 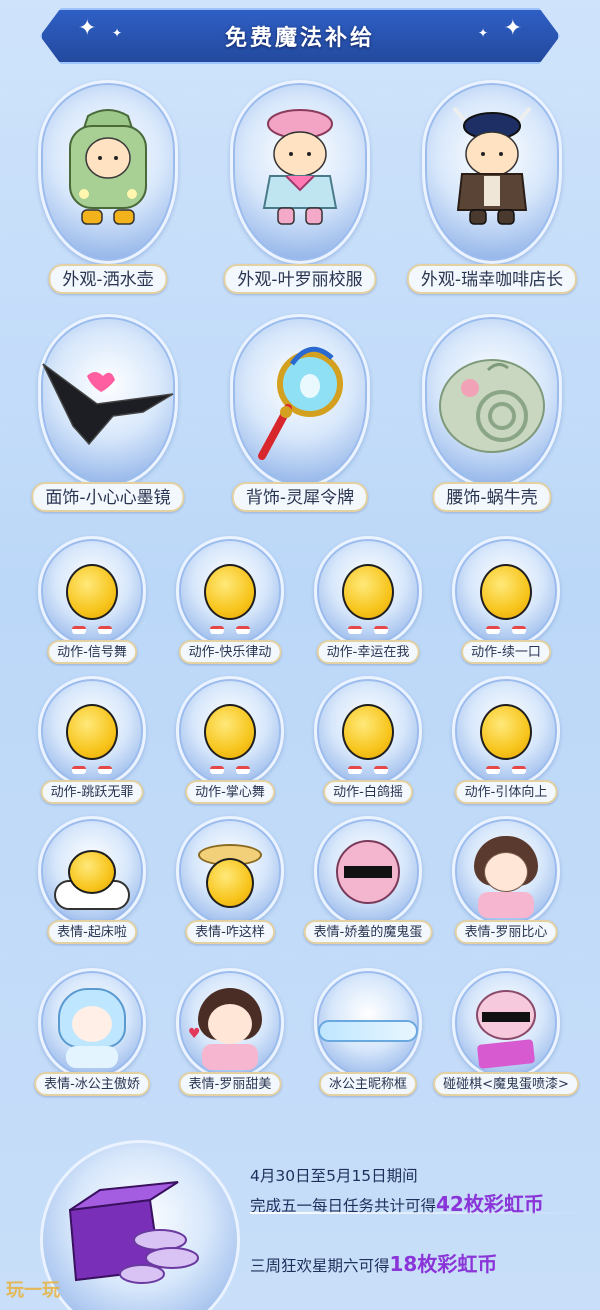 What do you see at coordinates (492, 165) in the screenshot?
I see `coffee-manager-costume-icon` at bounding box center [492, 165].